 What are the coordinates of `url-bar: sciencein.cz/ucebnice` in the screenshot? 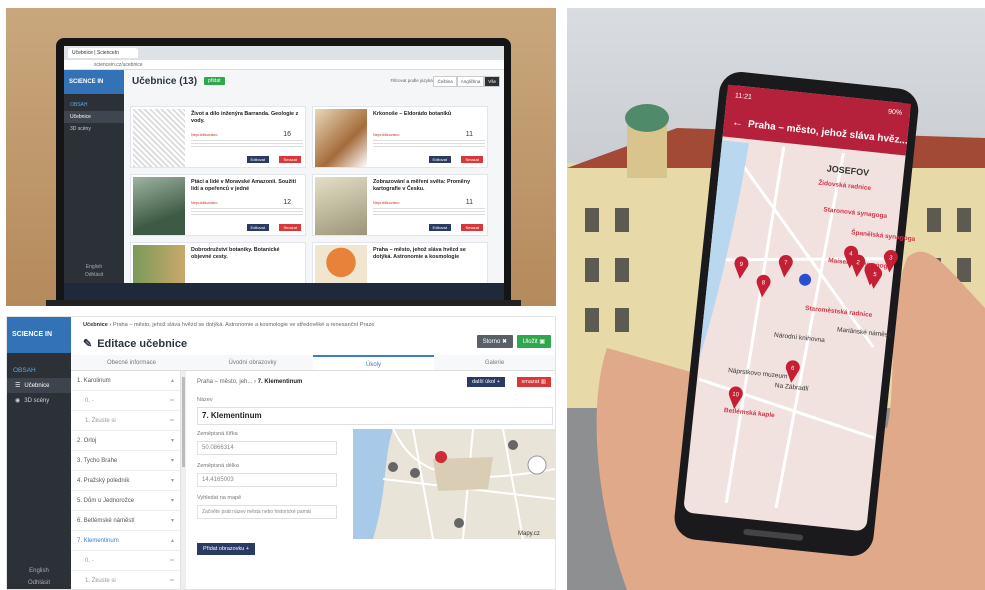 It's located at (284, 65).